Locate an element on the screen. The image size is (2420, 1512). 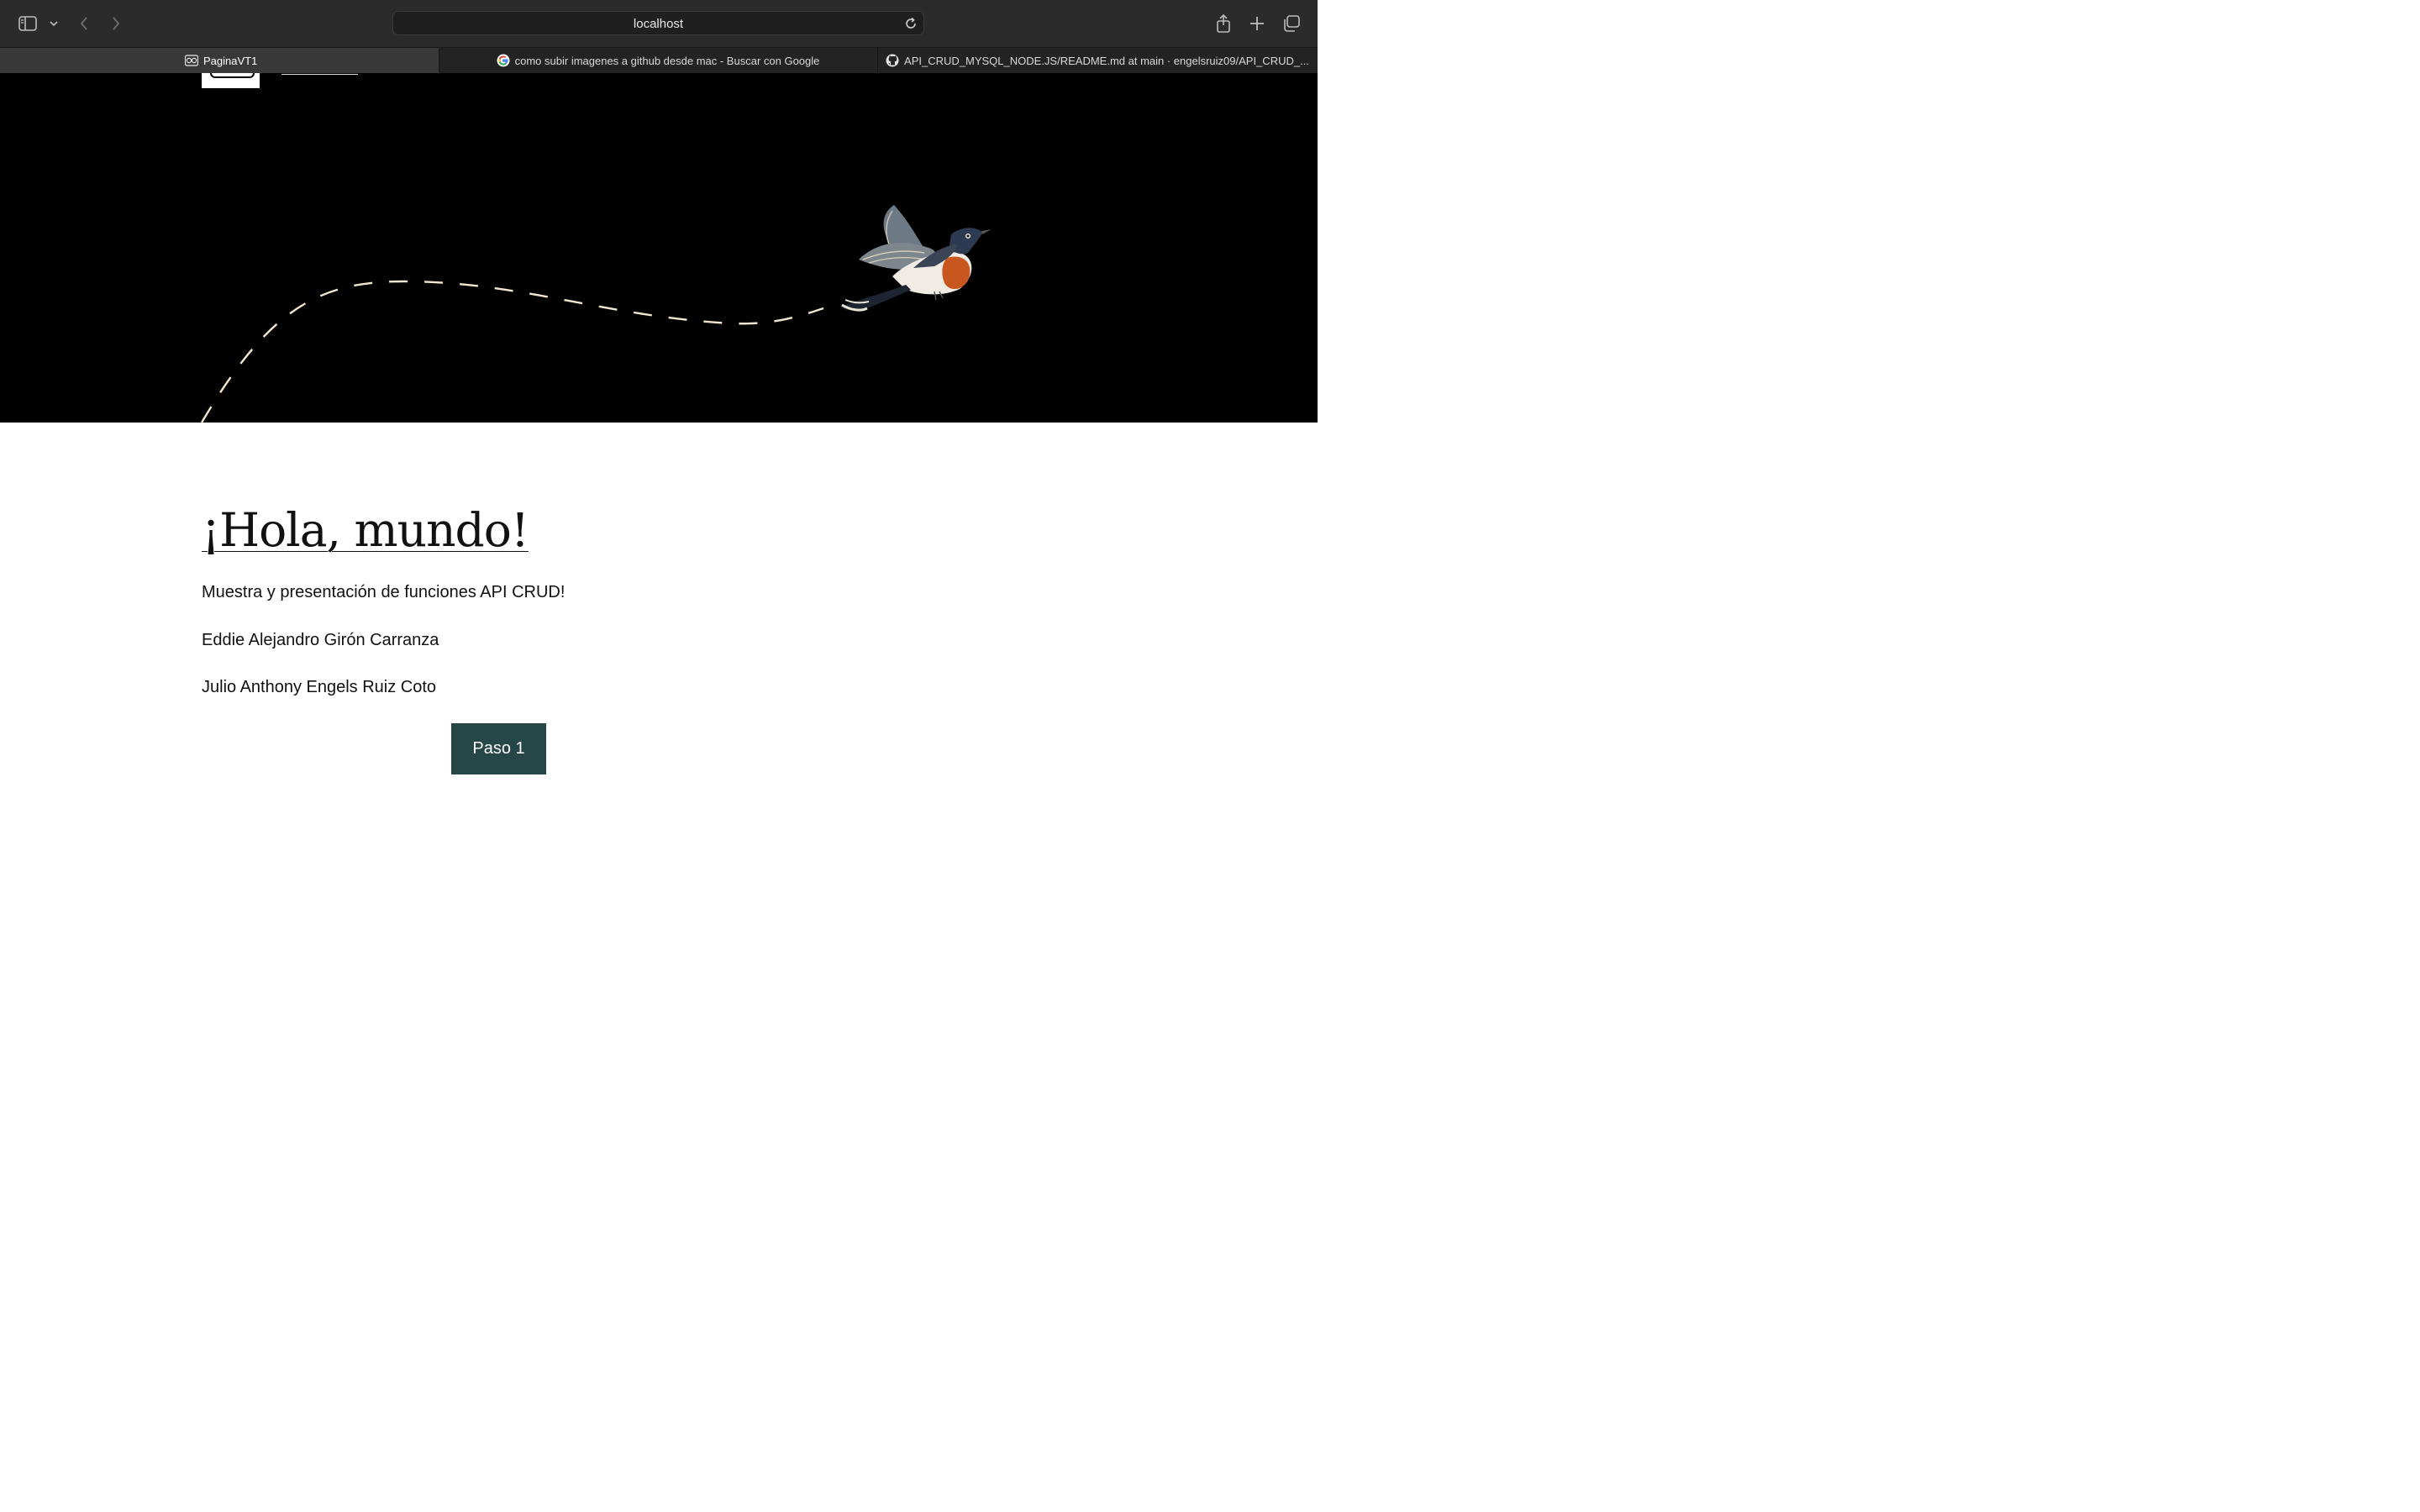
site-favicon-icon is located at coordinates (191, 60).